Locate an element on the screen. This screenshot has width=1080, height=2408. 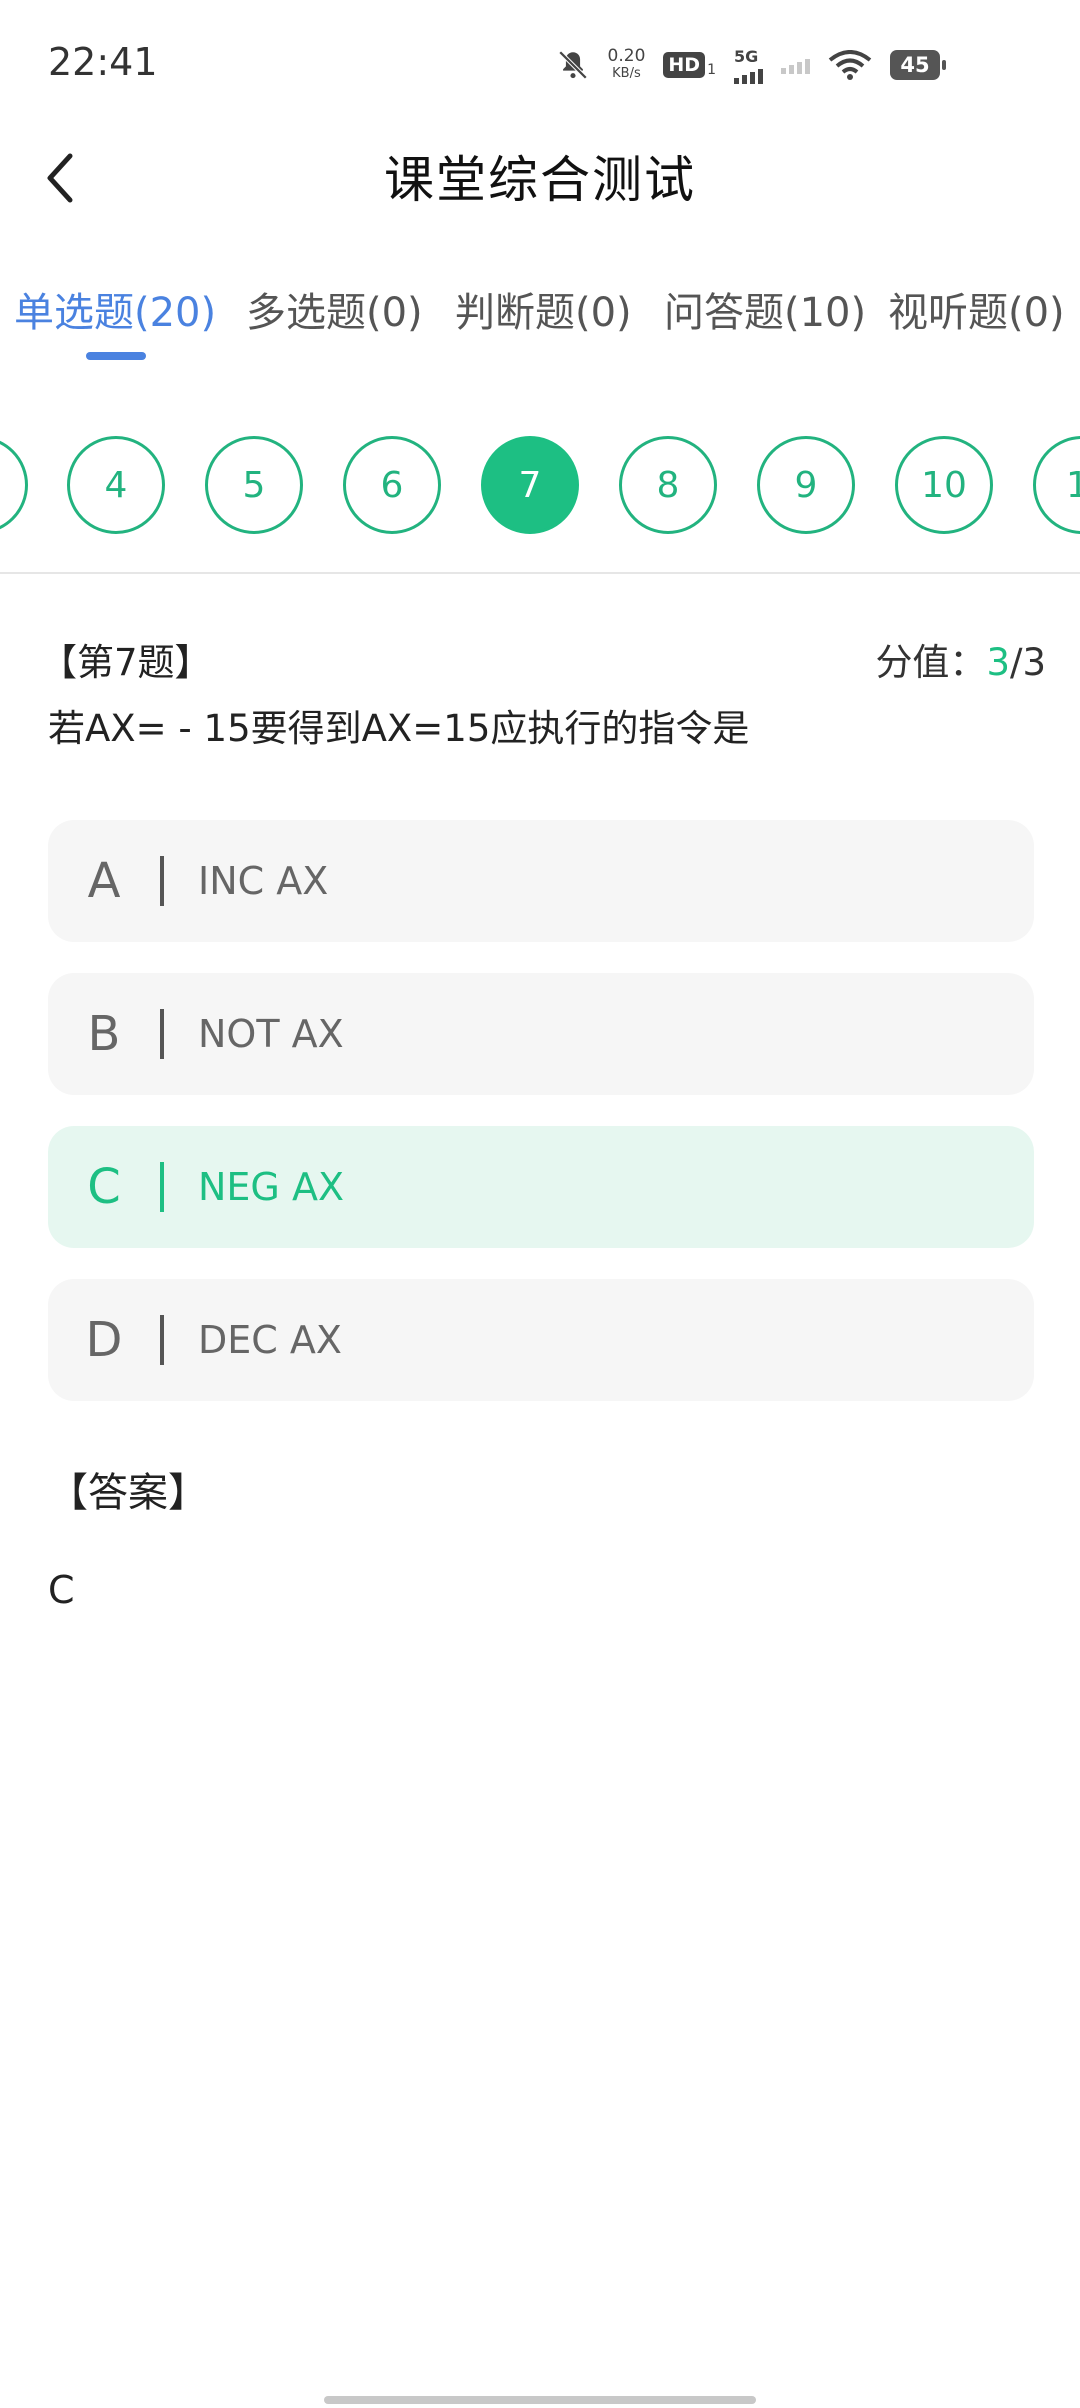
status-icons: 0.20 KB/s HD 1 5G 45 is located at coordinates (751, 65).